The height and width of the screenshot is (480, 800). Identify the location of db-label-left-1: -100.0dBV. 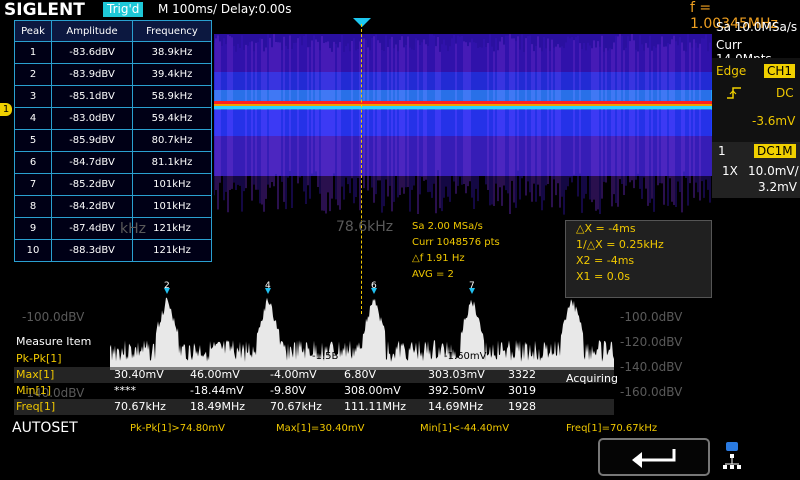
(53, 317).